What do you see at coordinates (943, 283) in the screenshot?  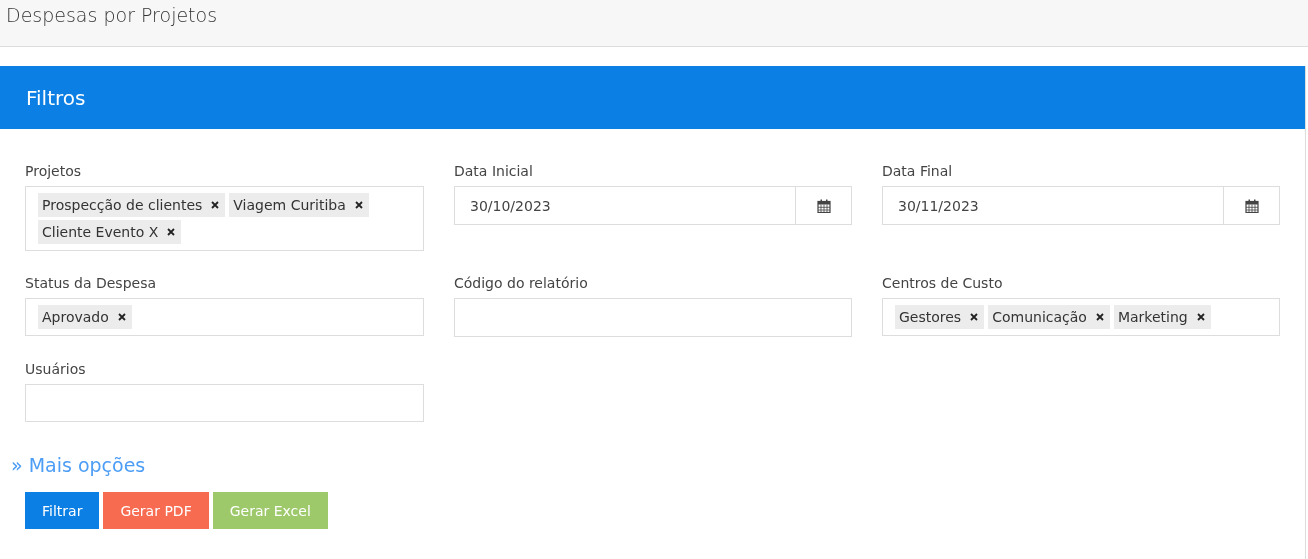 I see `field-label: Centros de Custo` at bounding box center [943, 283].